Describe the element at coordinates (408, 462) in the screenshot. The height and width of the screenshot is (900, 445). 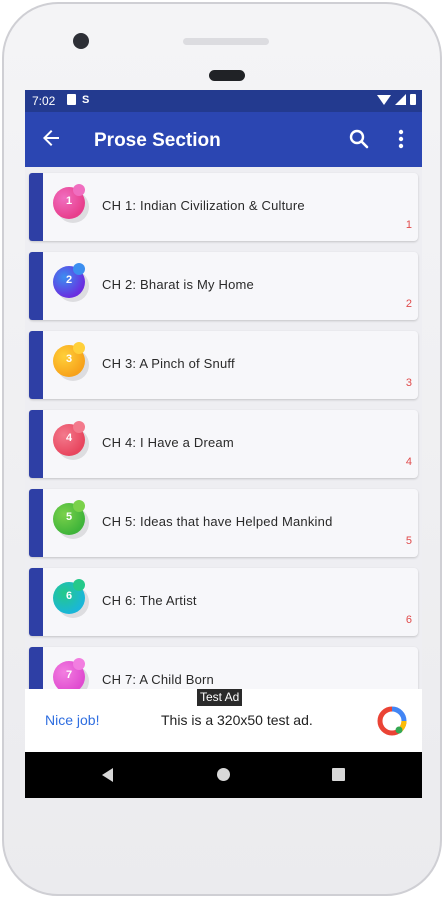
I see `chapter-index: 4` at that location.